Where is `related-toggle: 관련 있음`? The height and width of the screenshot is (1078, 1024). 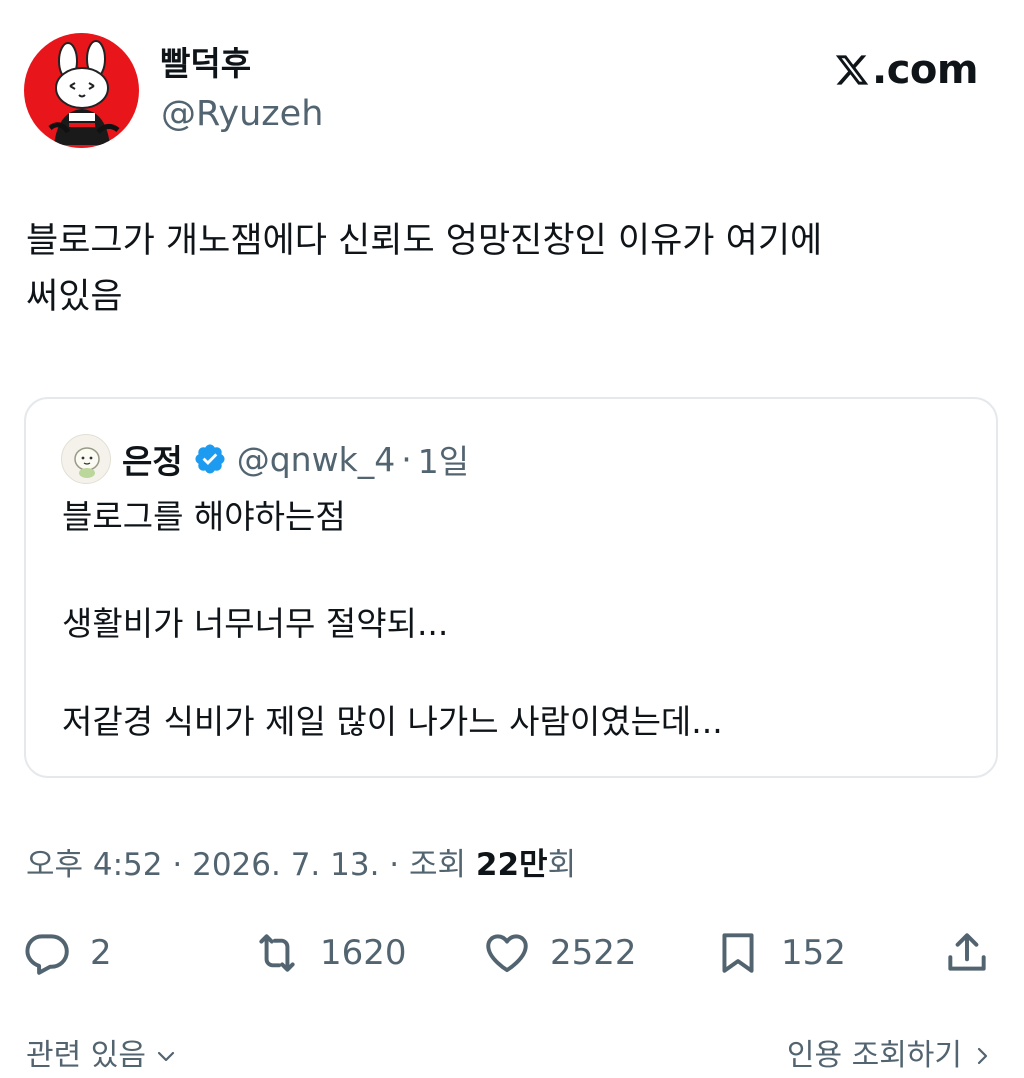
related-toggle: 관련 있음 is located at coordinates (102, 1056).